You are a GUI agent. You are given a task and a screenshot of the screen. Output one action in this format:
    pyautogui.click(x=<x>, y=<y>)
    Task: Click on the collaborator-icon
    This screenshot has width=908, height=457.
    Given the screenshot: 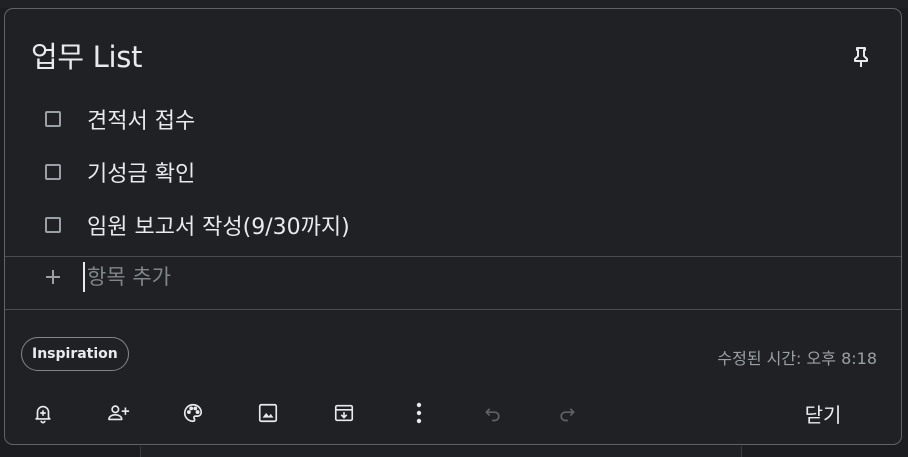 What is the action you would take?
    pyautogui.click(x=119, y=413)
    